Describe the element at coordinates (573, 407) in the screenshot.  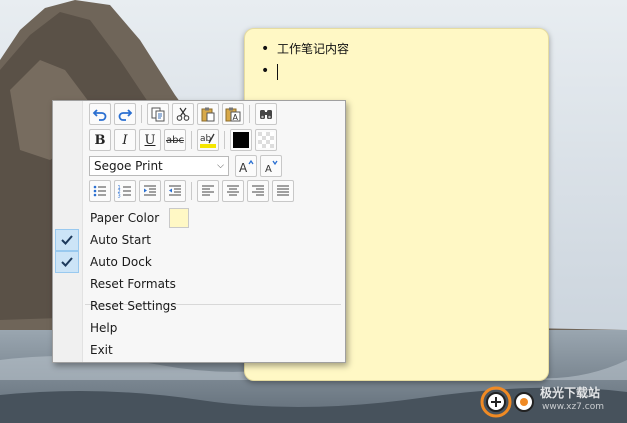
I see `watermark-url: www.xz7.com` at that location.